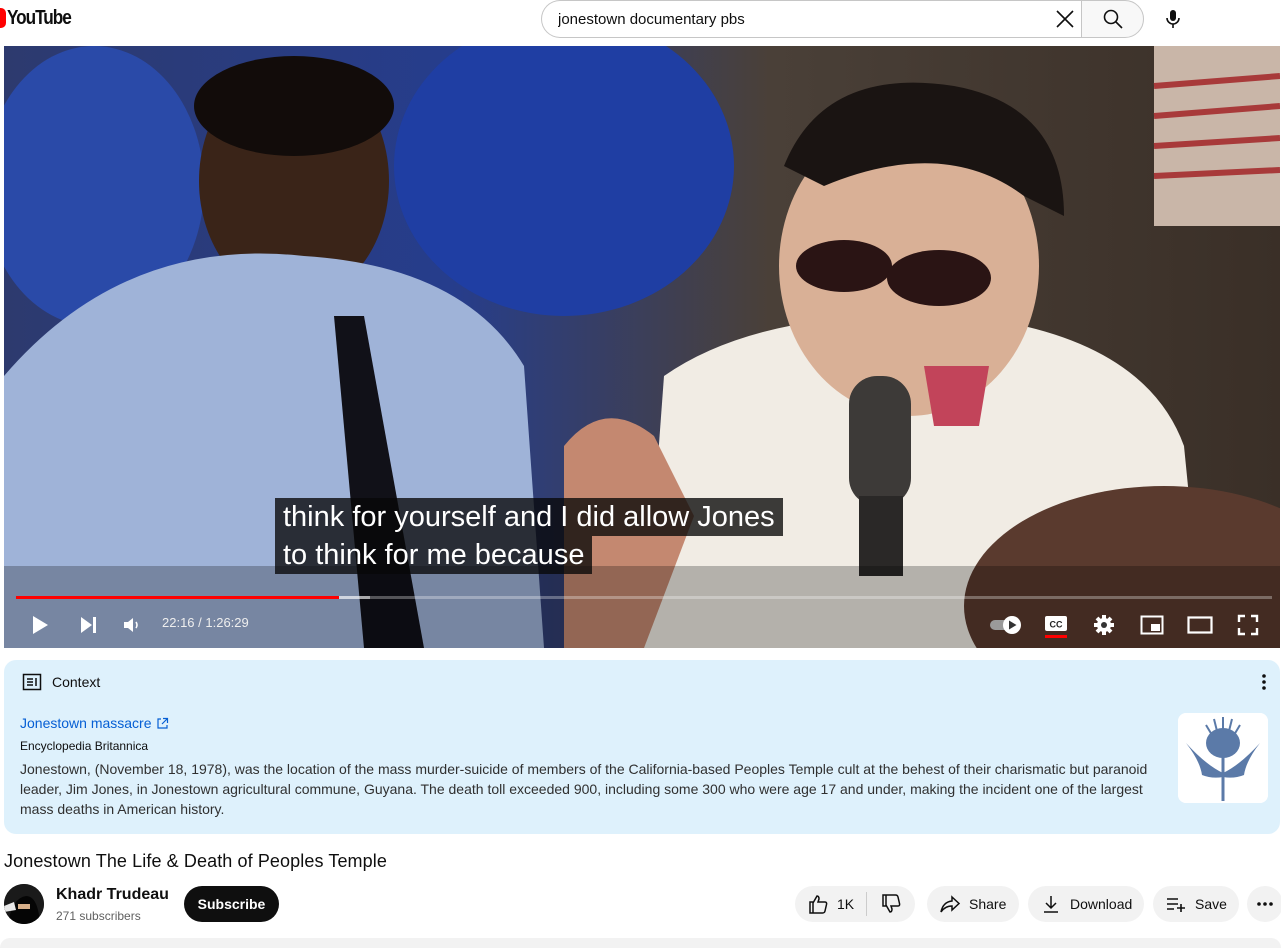  Describe the element at coordinates (988, 904) in the screenshot. I see `share-label: Share` at that location.